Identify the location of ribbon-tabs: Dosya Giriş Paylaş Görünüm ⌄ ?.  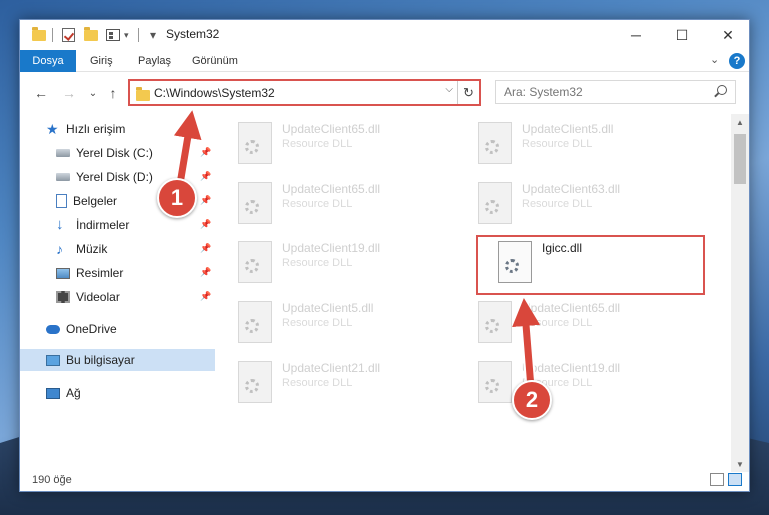
(384, 61).